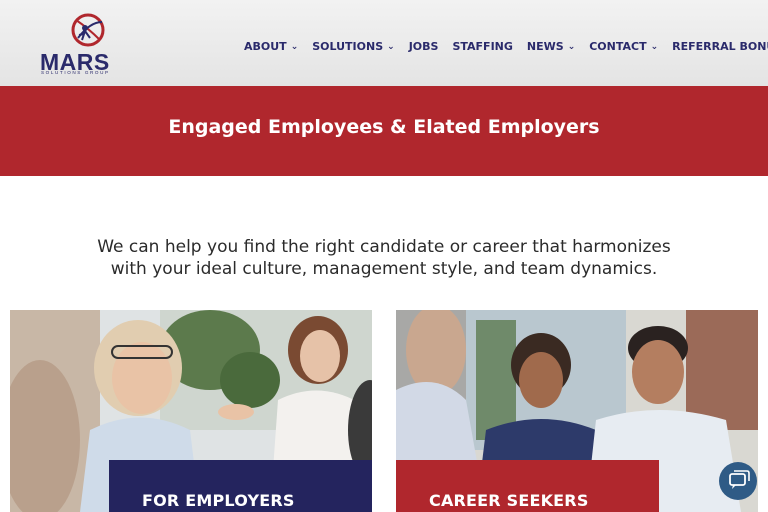 The height and width of the screenshot is (512, 768). I want to click on nav-about: ABOUT ⌄, so click(271, 46).